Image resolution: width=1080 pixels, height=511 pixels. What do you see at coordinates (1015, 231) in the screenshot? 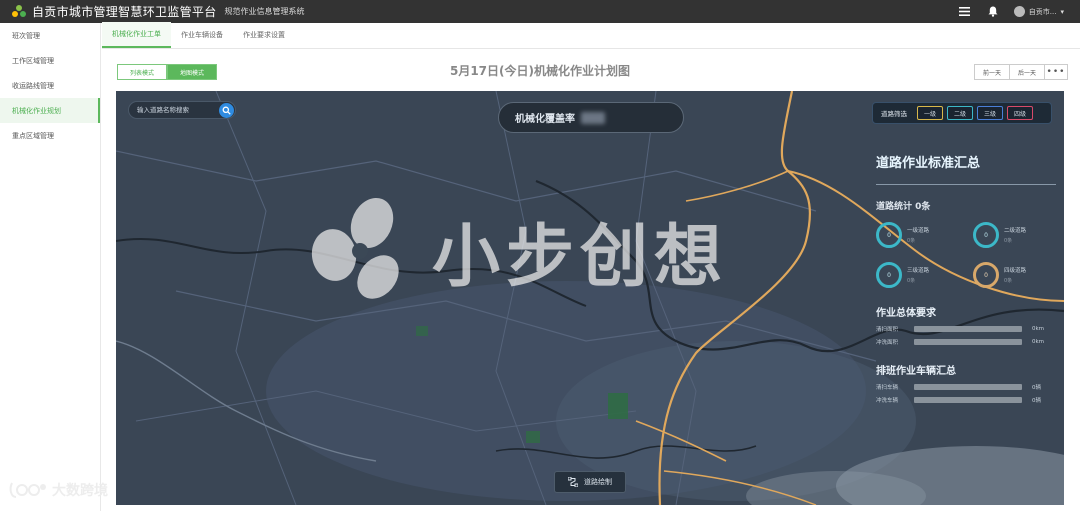
I see `ring-label: 二级道路` at bounding box center [1015, 231].